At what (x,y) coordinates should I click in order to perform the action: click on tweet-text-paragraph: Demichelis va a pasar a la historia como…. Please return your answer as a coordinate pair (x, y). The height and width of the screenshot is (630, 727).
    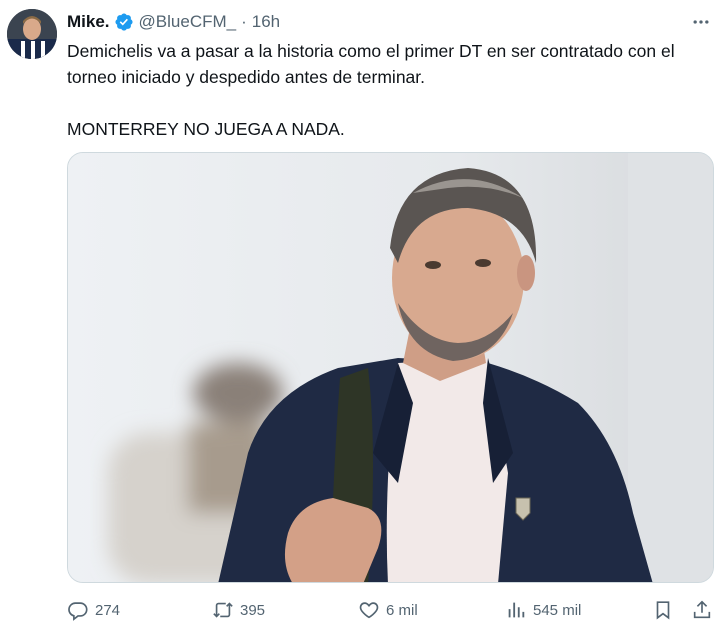
    Looking at the image, I should click on (371, 64).